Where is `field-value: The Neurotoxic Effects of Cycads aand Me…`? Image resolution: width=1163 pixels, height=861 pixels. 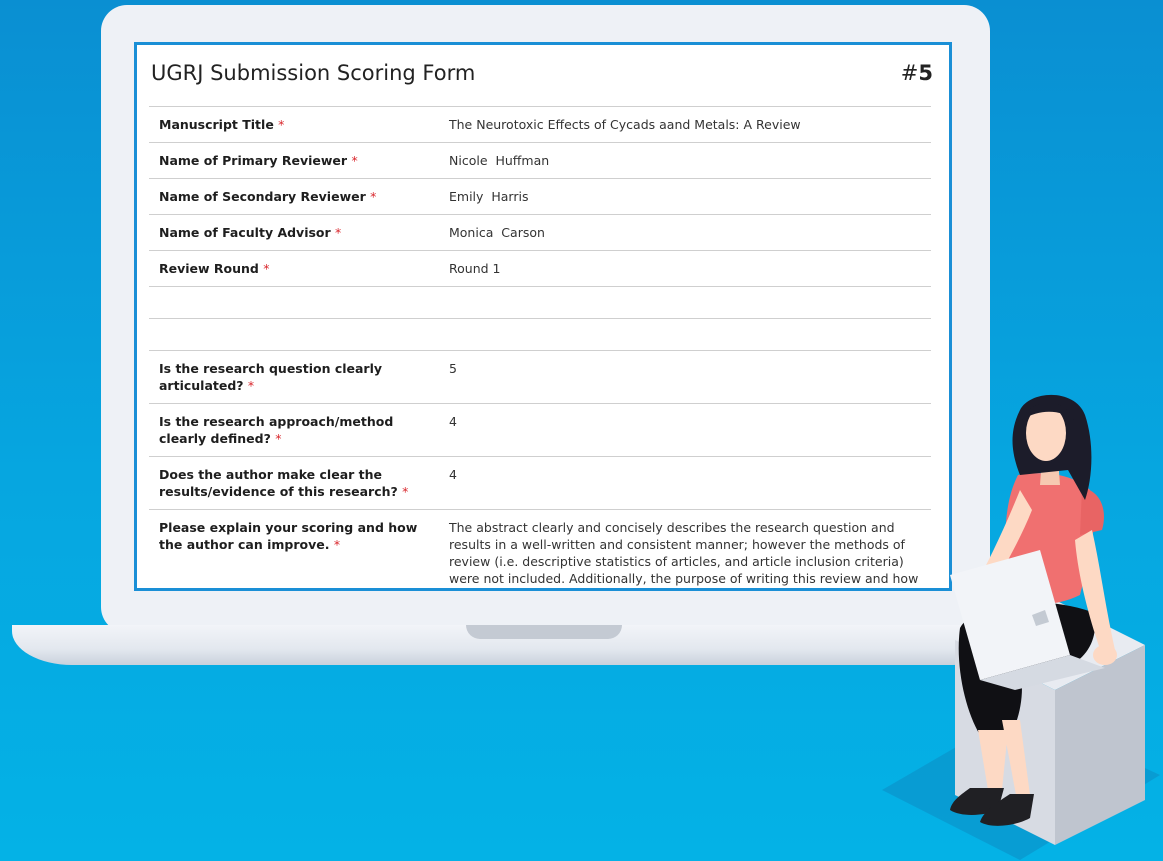
field-value: The Neurotoxic Effects of Cycads aand Me… is located at coordinates (625, 124).